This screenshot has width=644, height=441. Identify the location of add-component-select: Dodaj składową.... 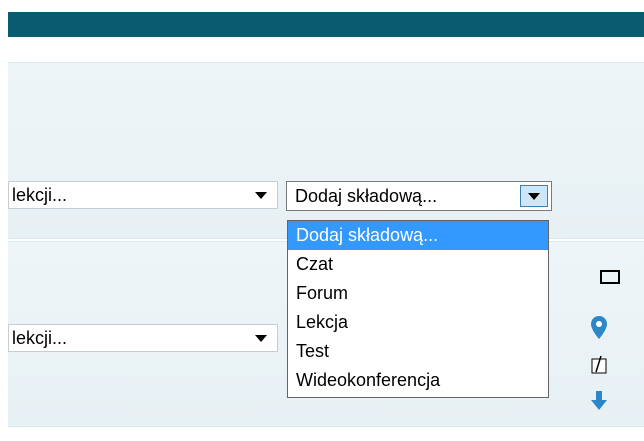
(419, 196).